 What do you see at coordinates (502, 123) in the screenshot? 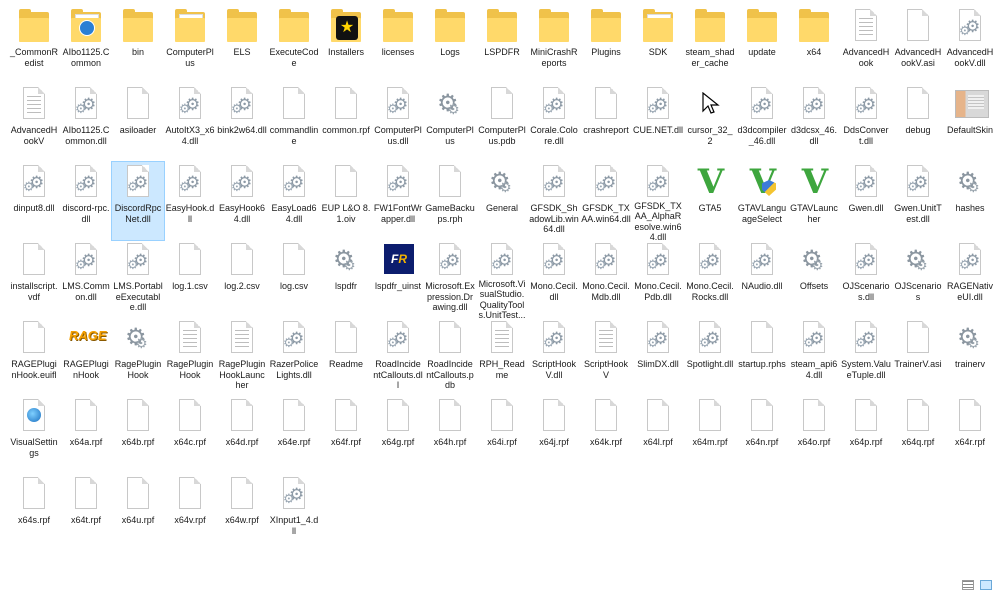
I see `file-item: ComputerPlus.pdb` at bounding box center [502, 123].